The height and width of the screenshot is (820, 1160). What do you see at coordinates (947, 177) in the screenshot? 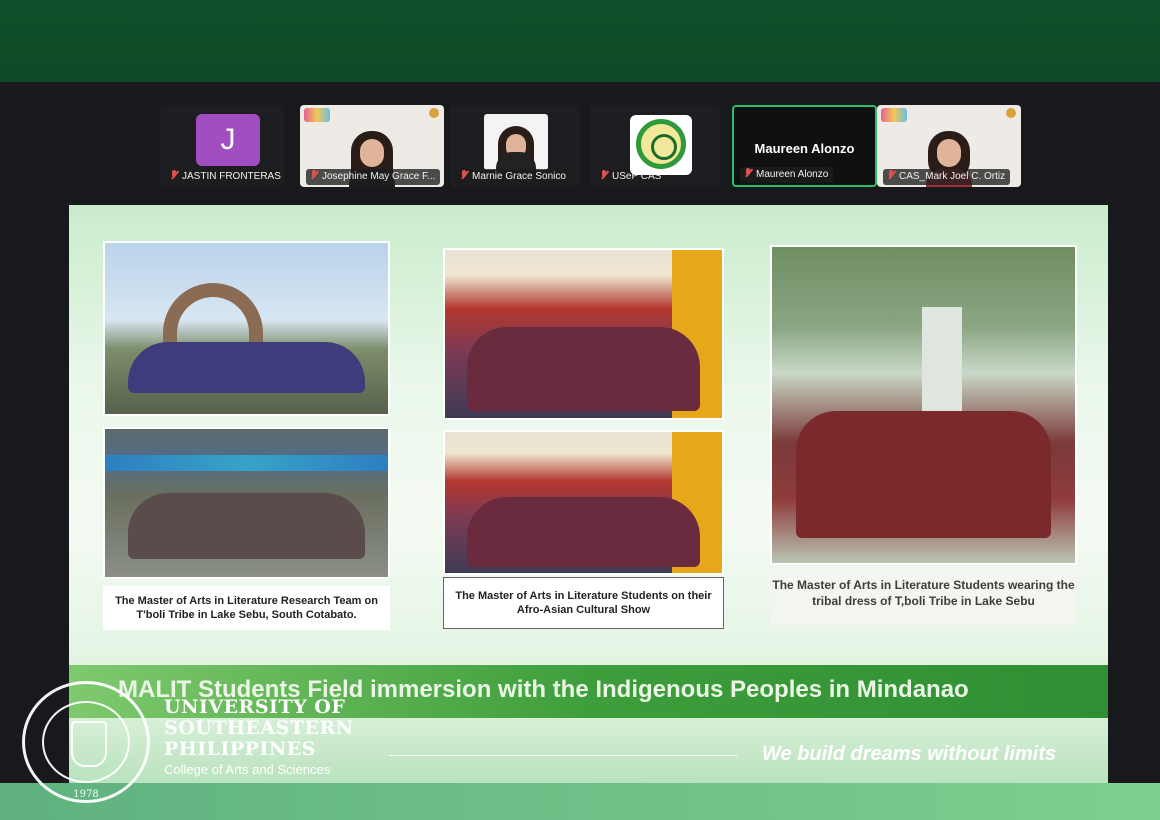
I see `participant-label: CAS_Mark Joel C. Ortiz` at bounding box center [947, 177].